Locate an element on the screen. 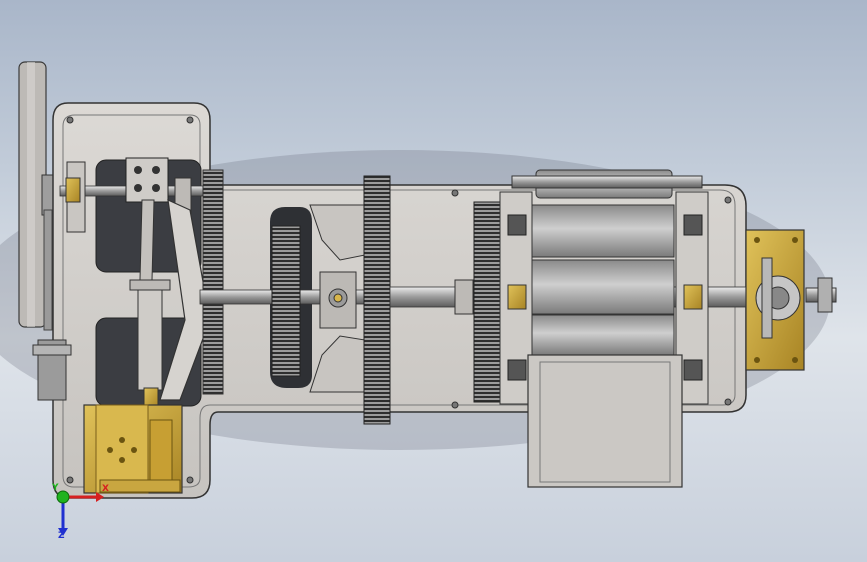 The width and height of the screenshot is (867, 562). hydraulic-cylinder is located at coordinates (52, 370).